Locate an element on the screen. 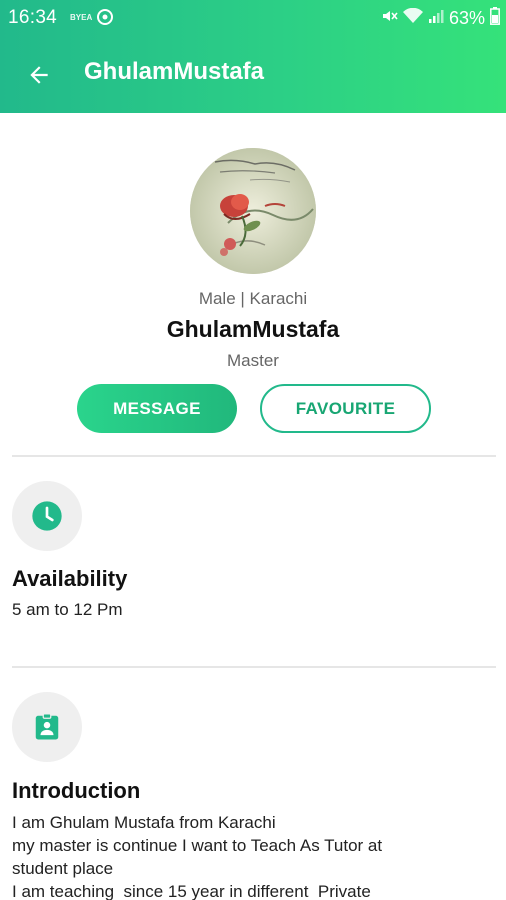 This screenshot has width=506, height=900. introduction-line: student place is located at coordinates (63, 868).